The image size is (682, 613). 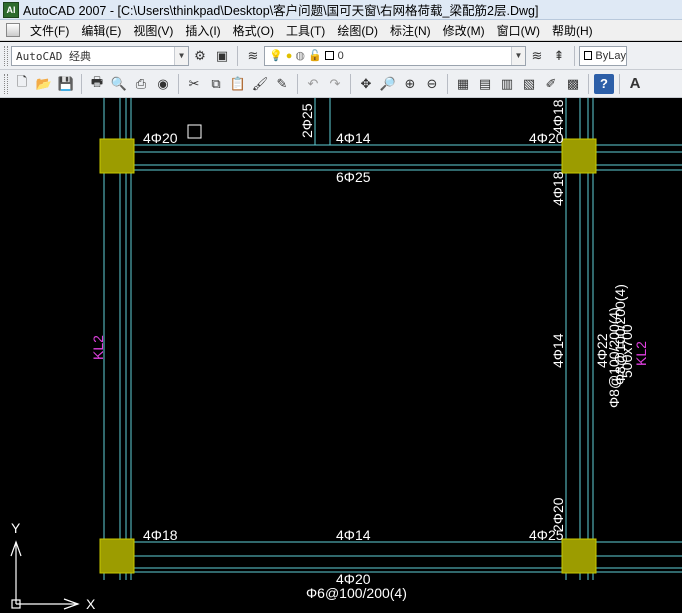 What do you see at coordinates (529, 84) in the screenshot?
I see `sheet-set-icon: ▧` at bounding box center [529, 84].